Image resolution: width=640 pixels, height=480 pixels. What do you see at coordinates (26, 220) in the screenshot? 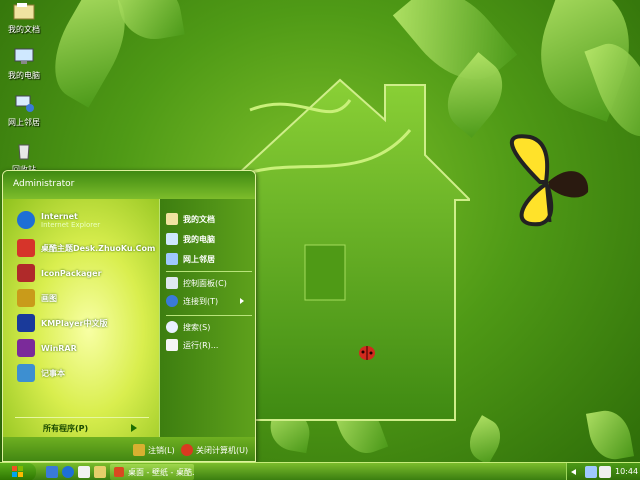
I see `internet-explorer-icon` at bounding box center [26, 220].